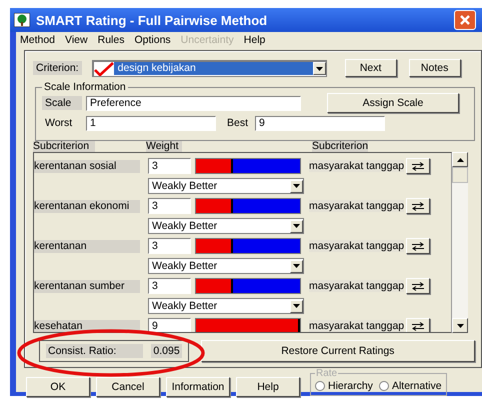 The image size is (482, 401). I want to click on criterion-label: Criterion:, so click(57, 68).